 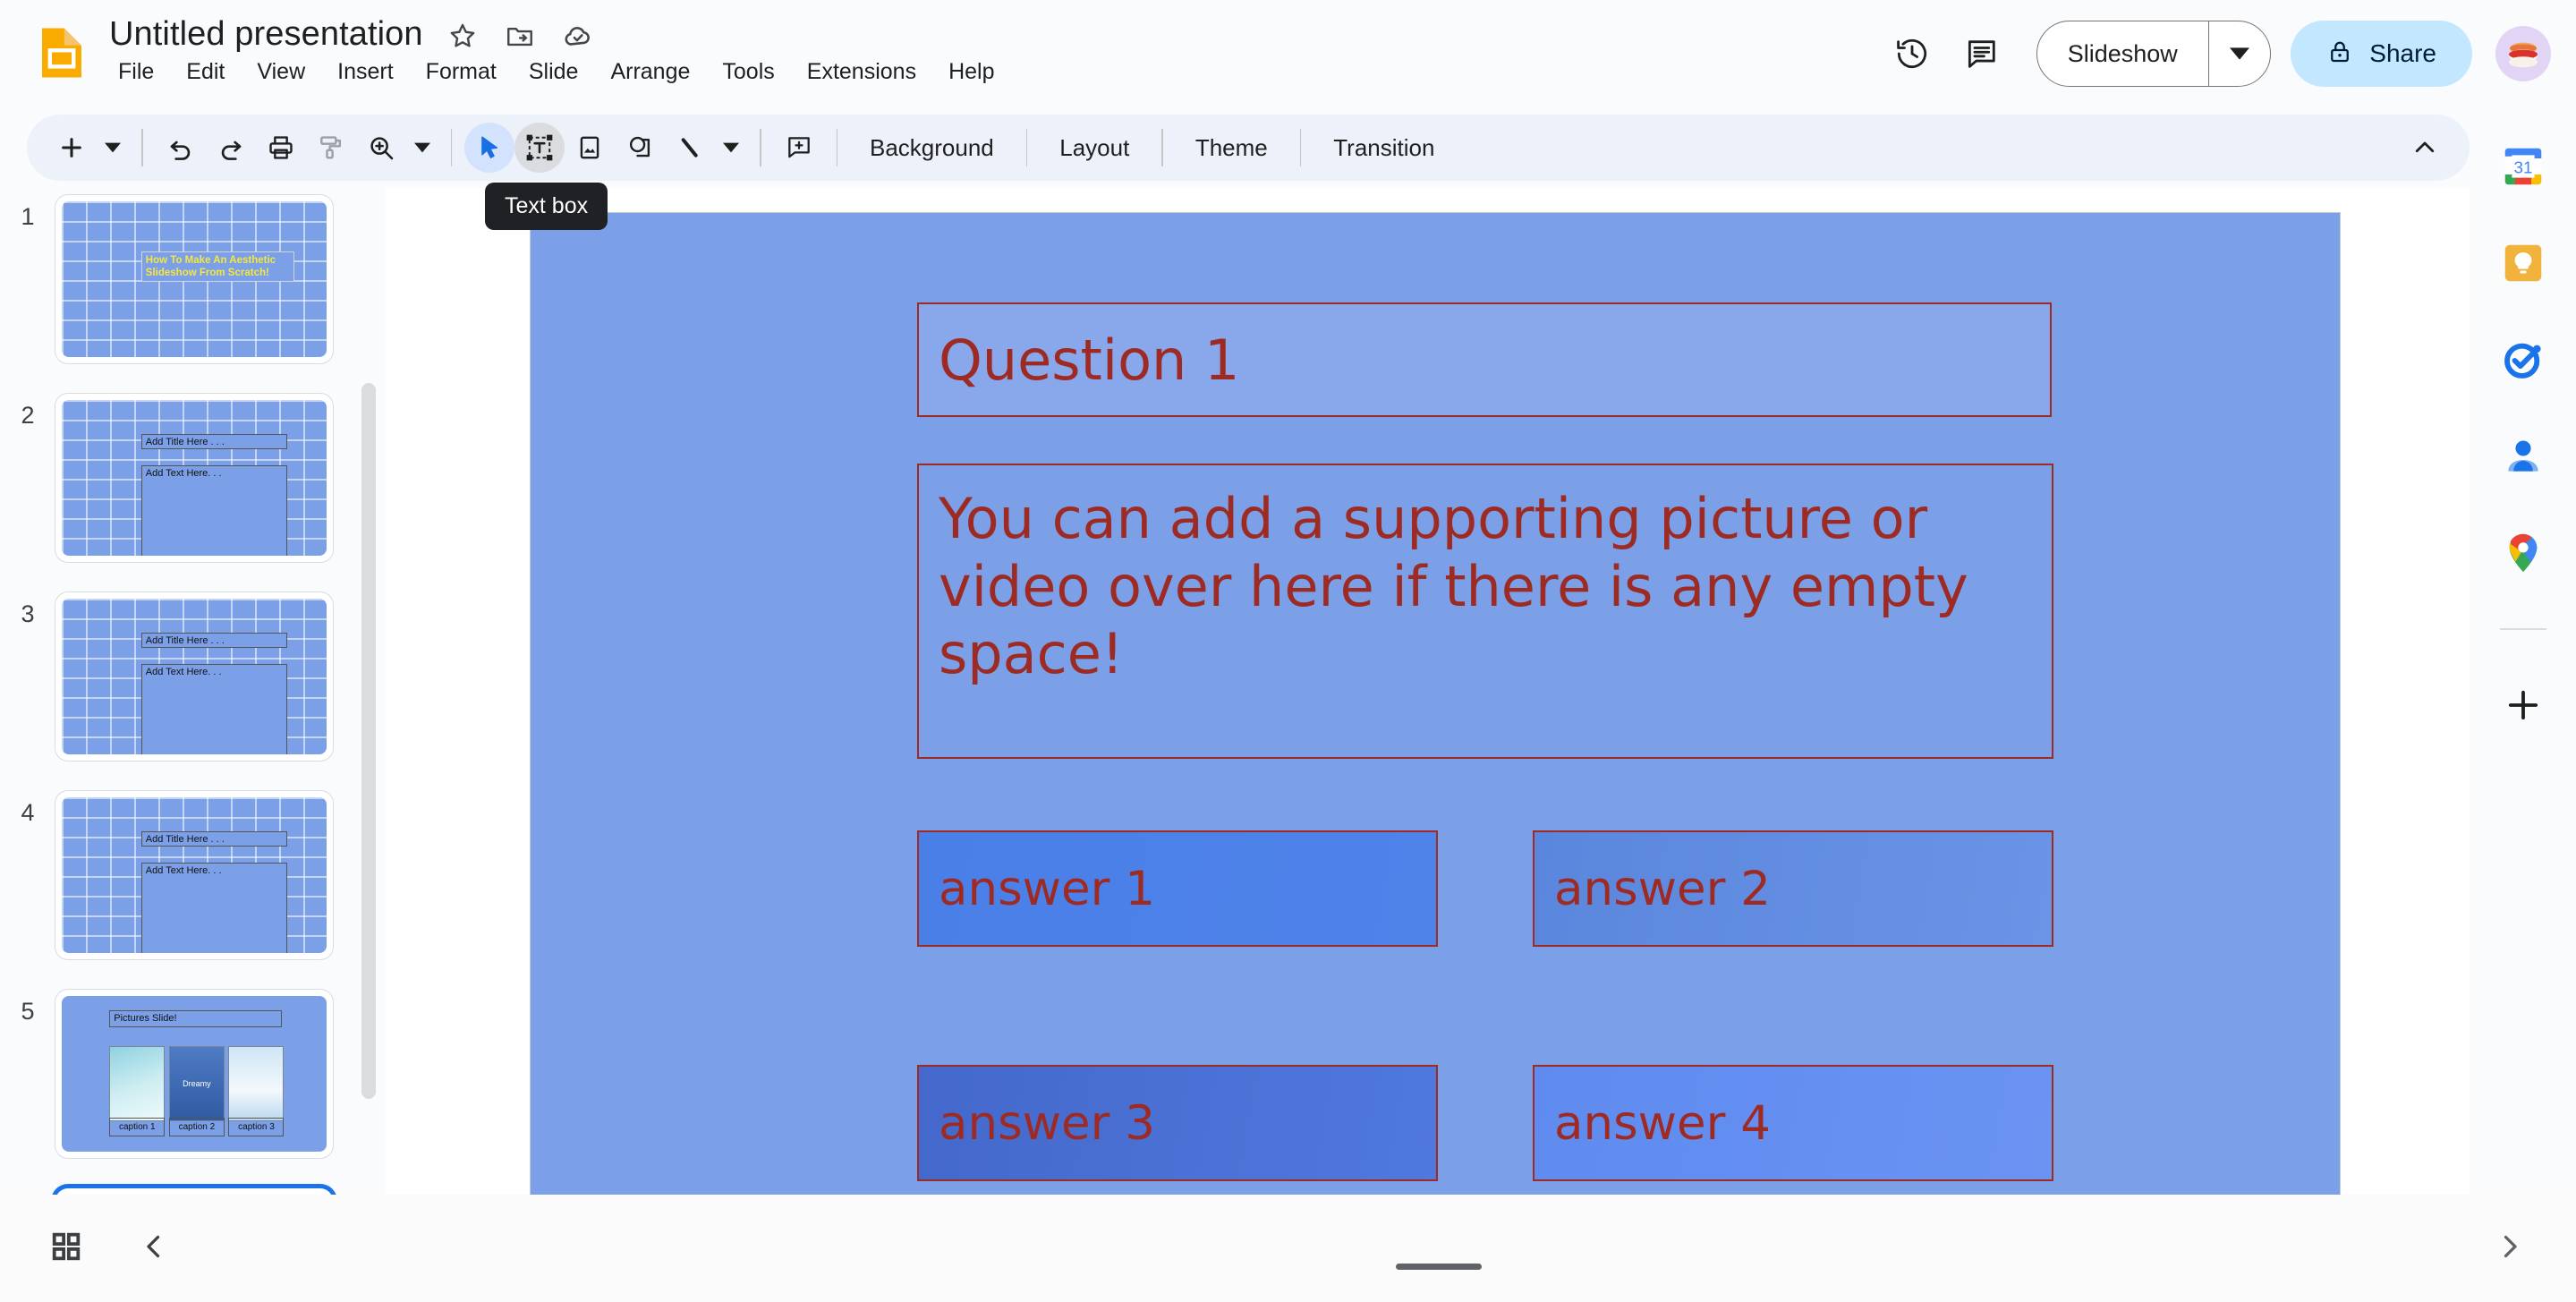 What do you see at coordinates (971, 72) in the screenshot?
I see `menu-help: Help` at bounding box center [971, 72].